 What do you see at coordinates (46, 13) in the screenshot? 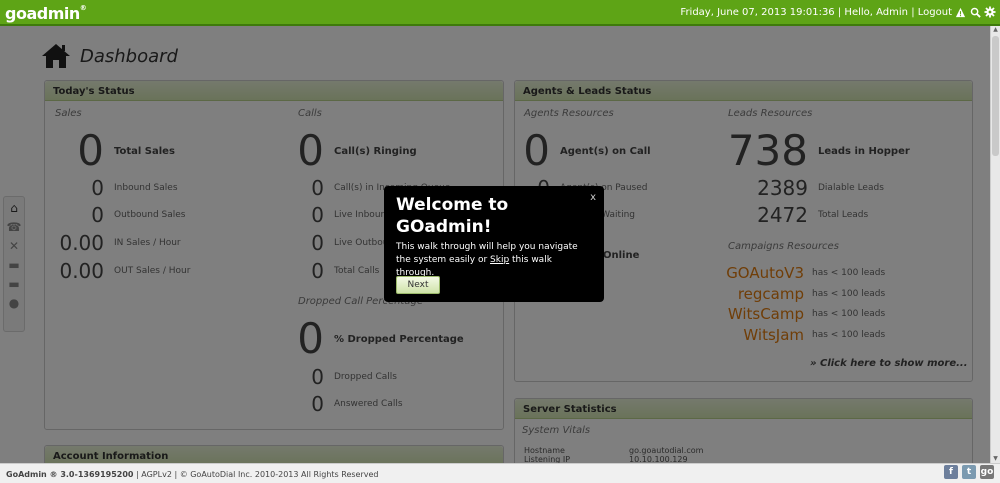
I see `app-logo: goadmin®` at bounding box center [46, 13].